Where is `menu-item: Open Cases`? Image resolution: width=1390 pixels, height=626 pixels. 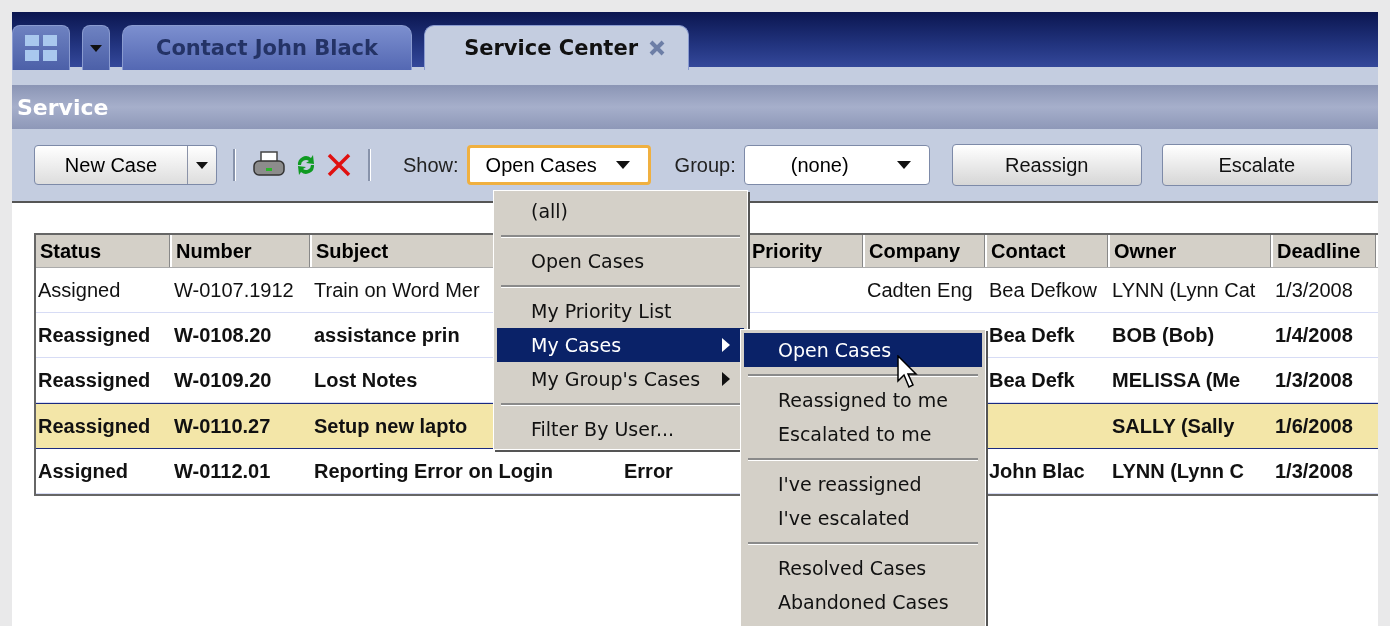 menu-item: Open Cases is located at coordinates (863, 350).